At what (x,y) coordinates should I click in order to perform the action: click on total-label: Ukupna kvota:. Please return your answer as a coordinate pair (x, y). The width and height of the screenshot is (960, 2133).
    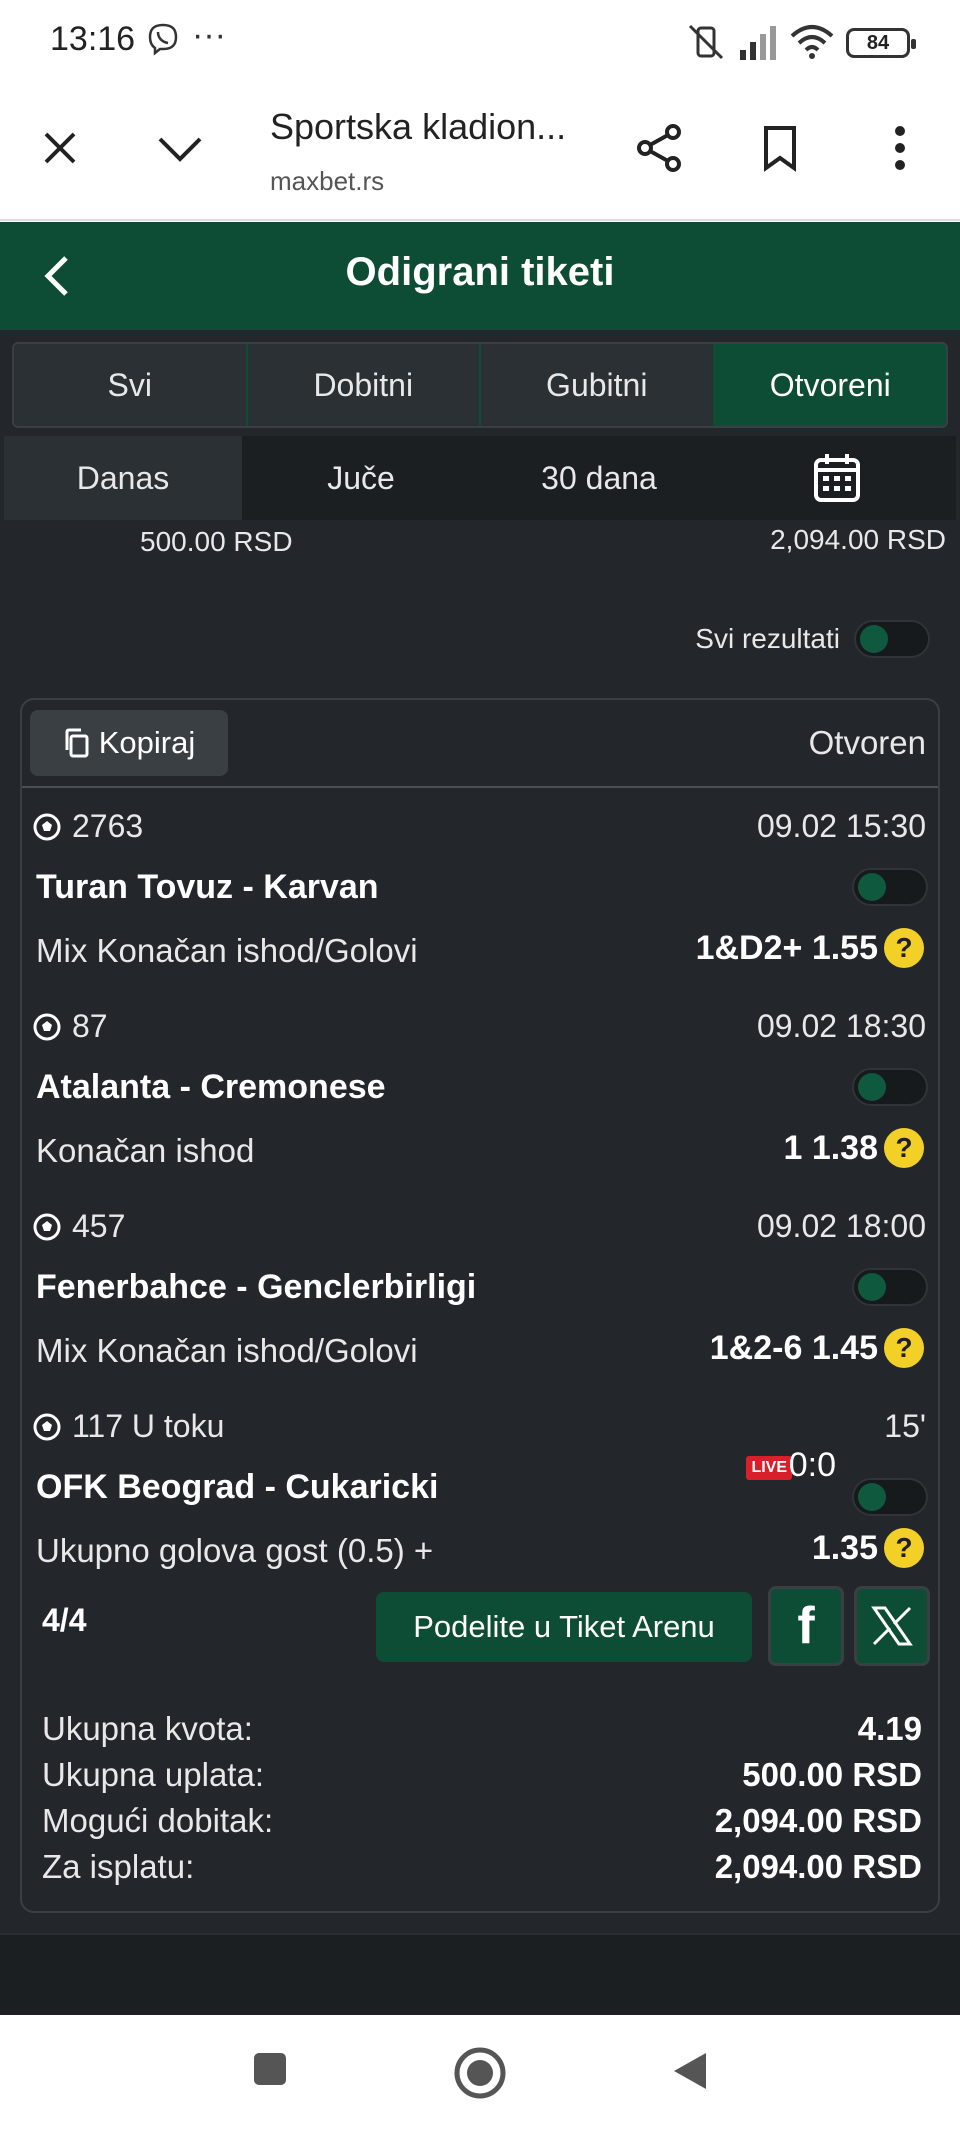
    Looking at the image, I should click on (147, 1728).